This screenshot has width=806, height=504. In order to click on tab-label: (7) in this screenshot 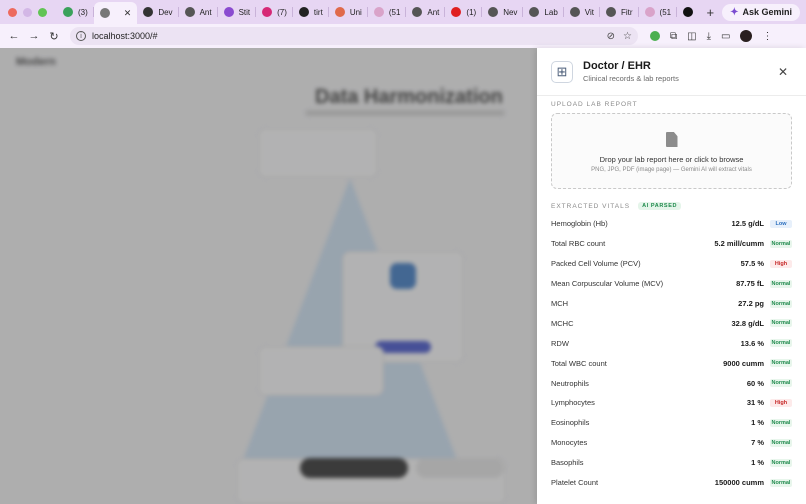, I will do `click(282, 12)`.